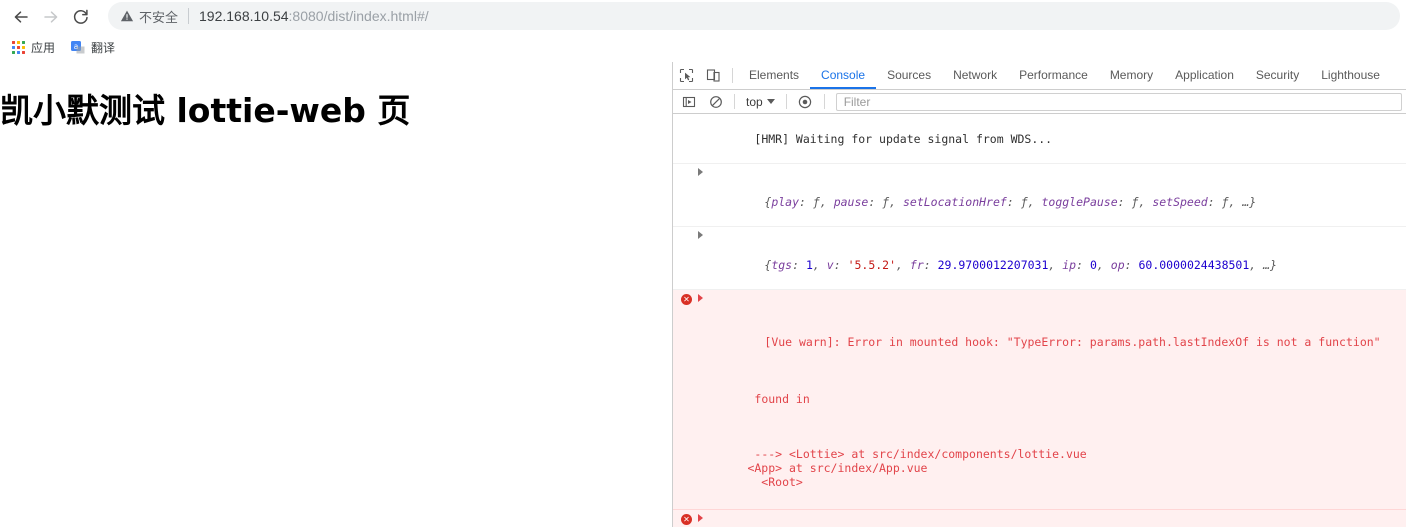 This screenshot has height=527, width=1406. I want to click on security-label: 不安全, so click(159, 18).